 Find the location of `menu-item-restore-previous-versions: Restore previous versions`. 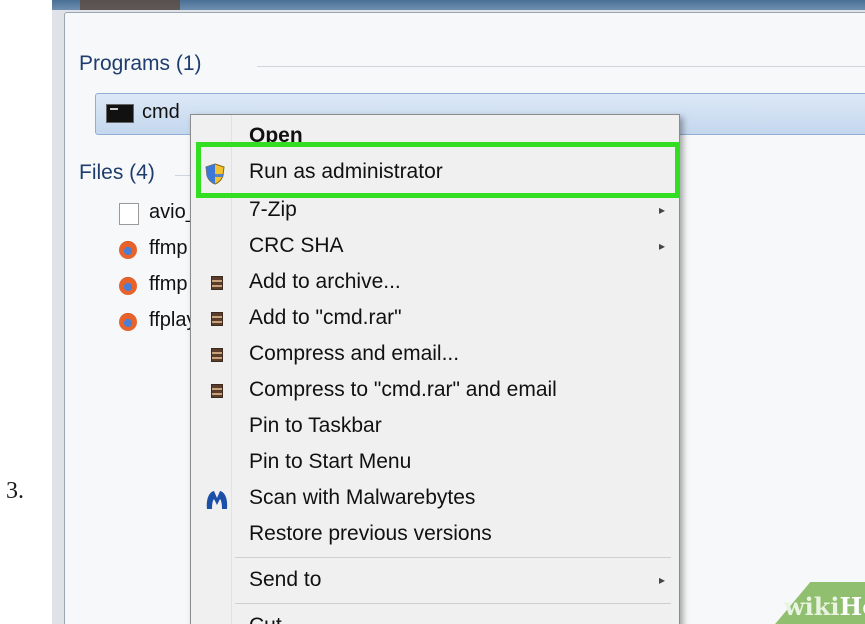

menu-item-restore-previous-versions: Restore previous versions is located at coordinates (435, 535).